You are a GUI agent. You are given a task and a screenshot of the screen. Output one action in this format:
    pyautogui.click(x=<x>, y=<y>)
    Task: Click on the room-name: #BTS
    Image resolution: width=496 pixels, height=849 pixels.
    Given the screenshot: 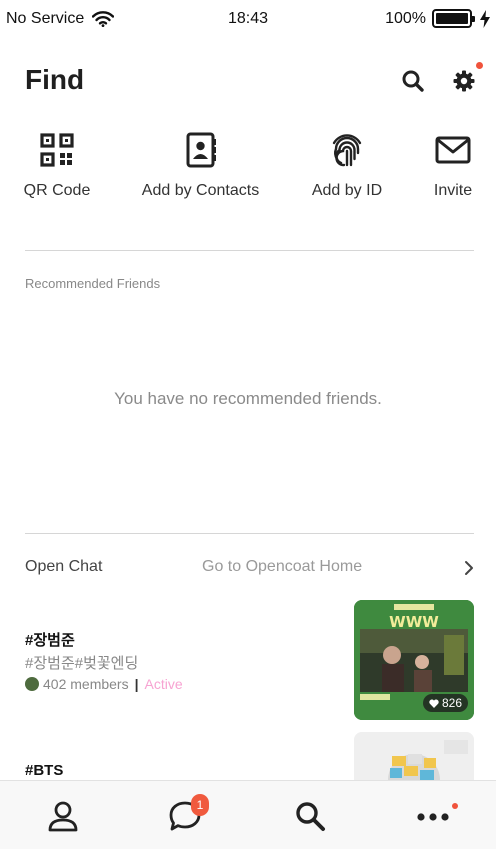 What is the action you would take?
    pyautogui.click(x=44, y=770)
    